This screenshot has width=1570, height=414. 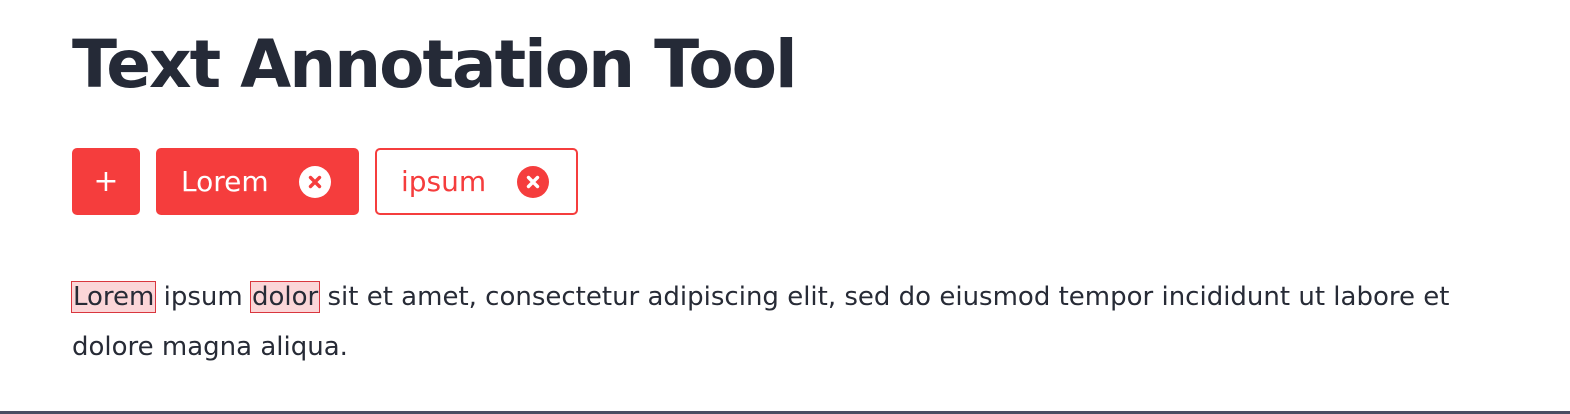 I want to click on tag-toolbar: + Lorem ipsum, so click(x=325, y=181).